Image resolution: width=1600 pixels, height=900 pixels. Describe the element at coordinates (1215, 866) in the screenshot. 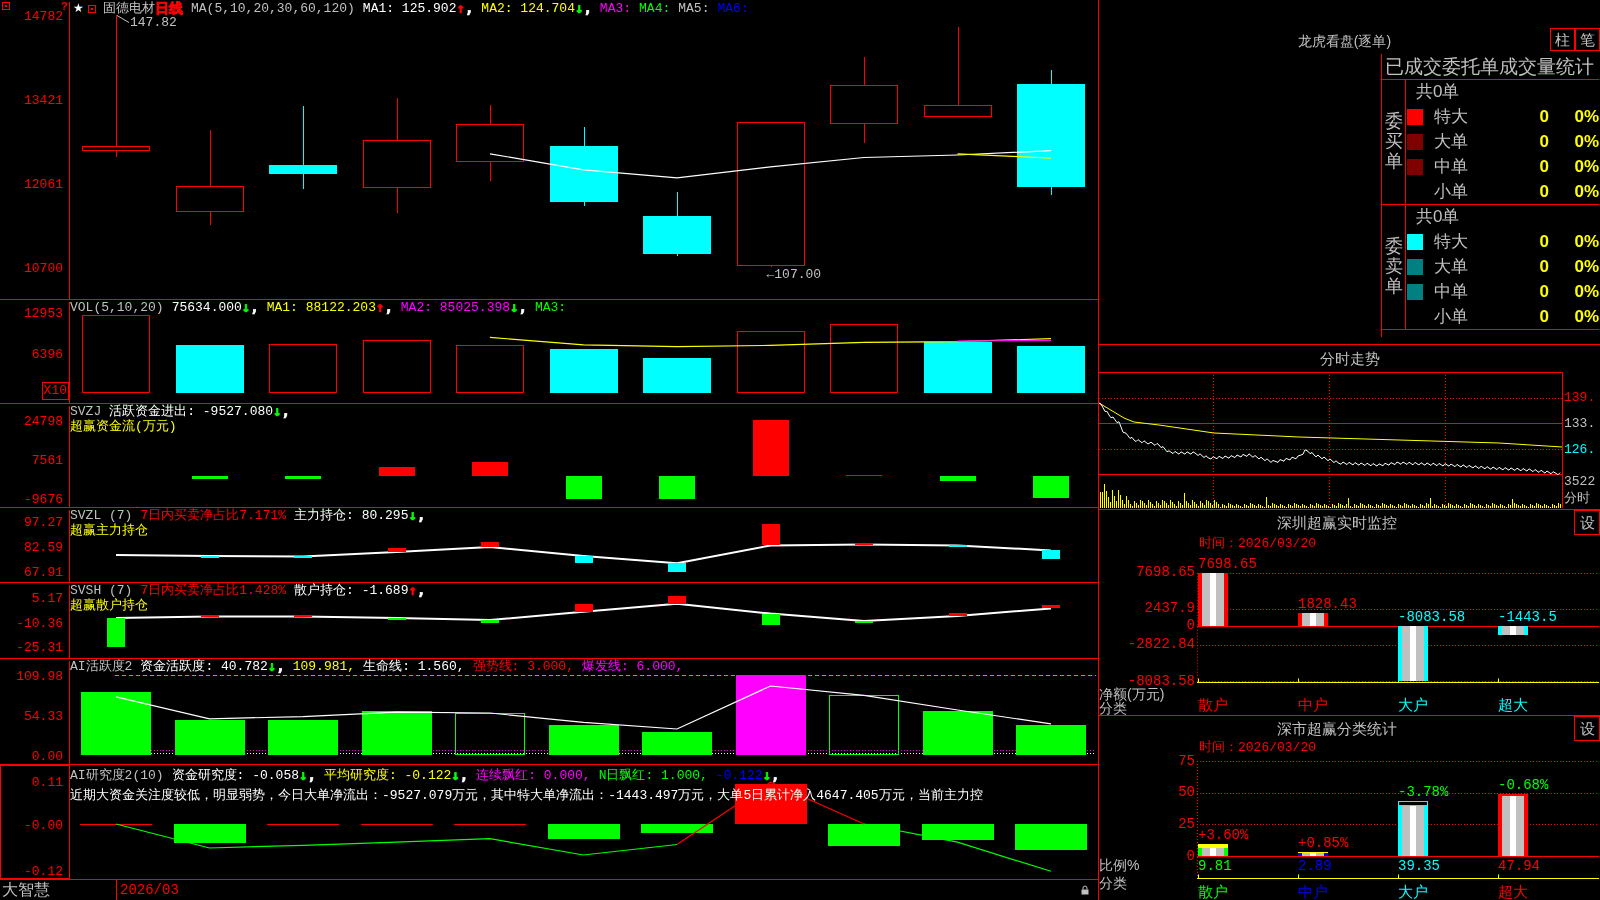

I see `value-label: 9.81` at that location.